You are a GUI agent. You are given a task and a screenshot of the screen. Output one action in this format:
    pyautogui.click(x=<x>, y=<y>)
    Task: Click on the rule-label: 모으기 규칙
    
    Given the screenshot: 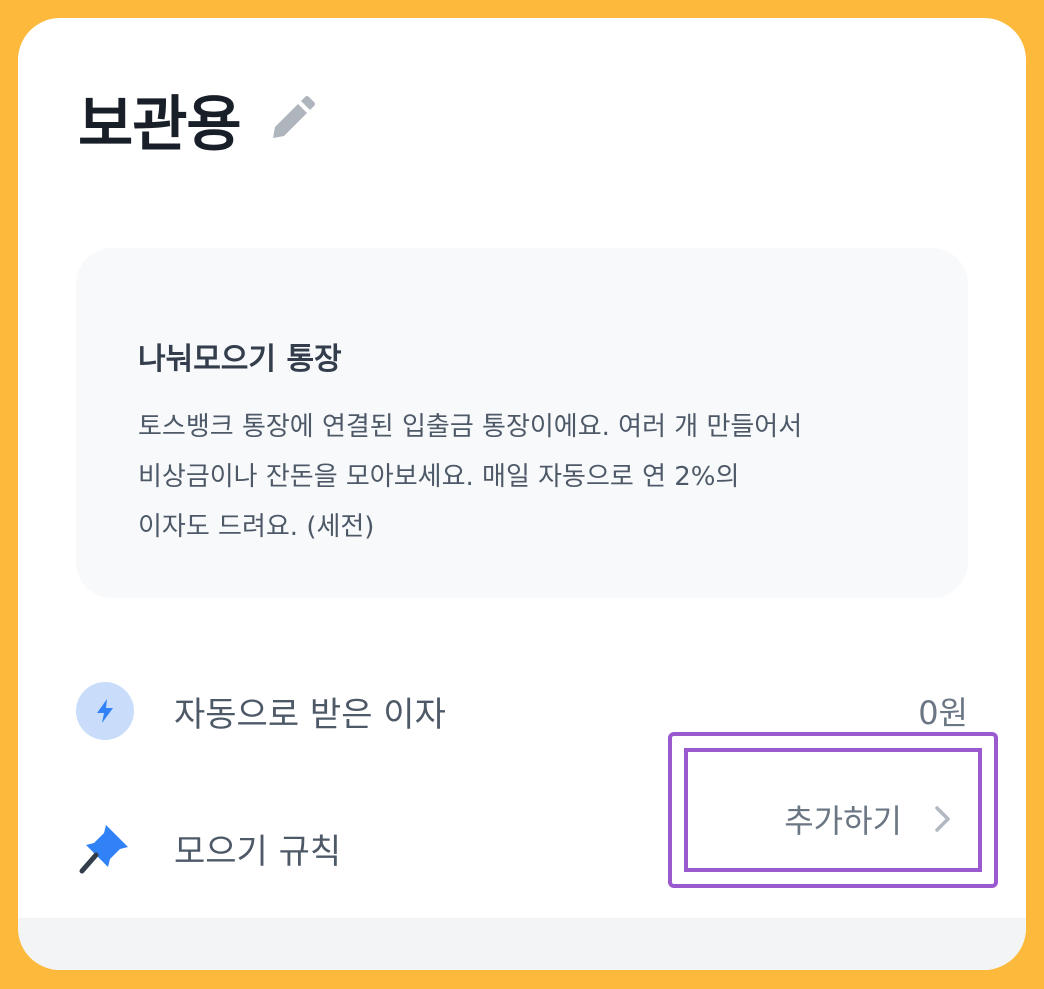 What is the action you would take?
    pyautogui.click(x=258, y=851)
    